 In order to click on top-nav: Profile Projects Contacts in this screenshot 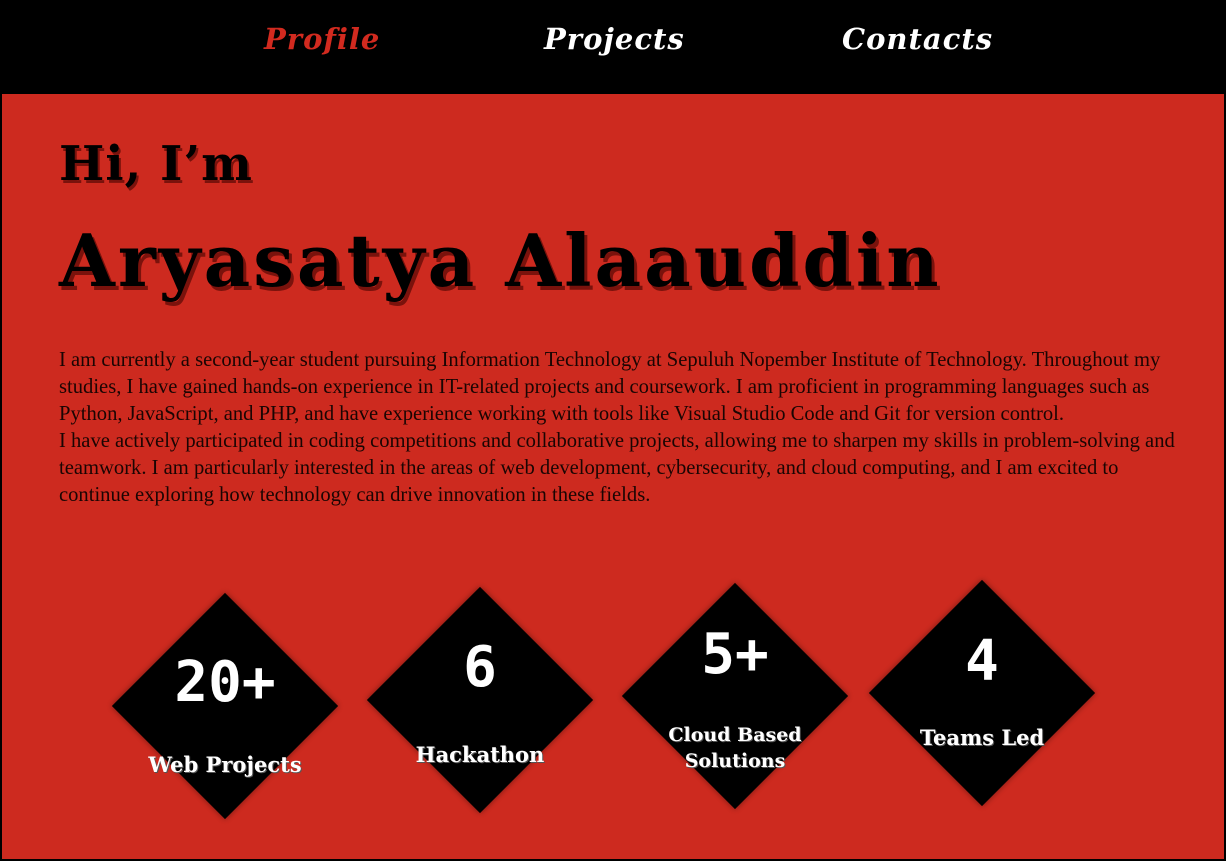, I will do `click(613, 47)`.